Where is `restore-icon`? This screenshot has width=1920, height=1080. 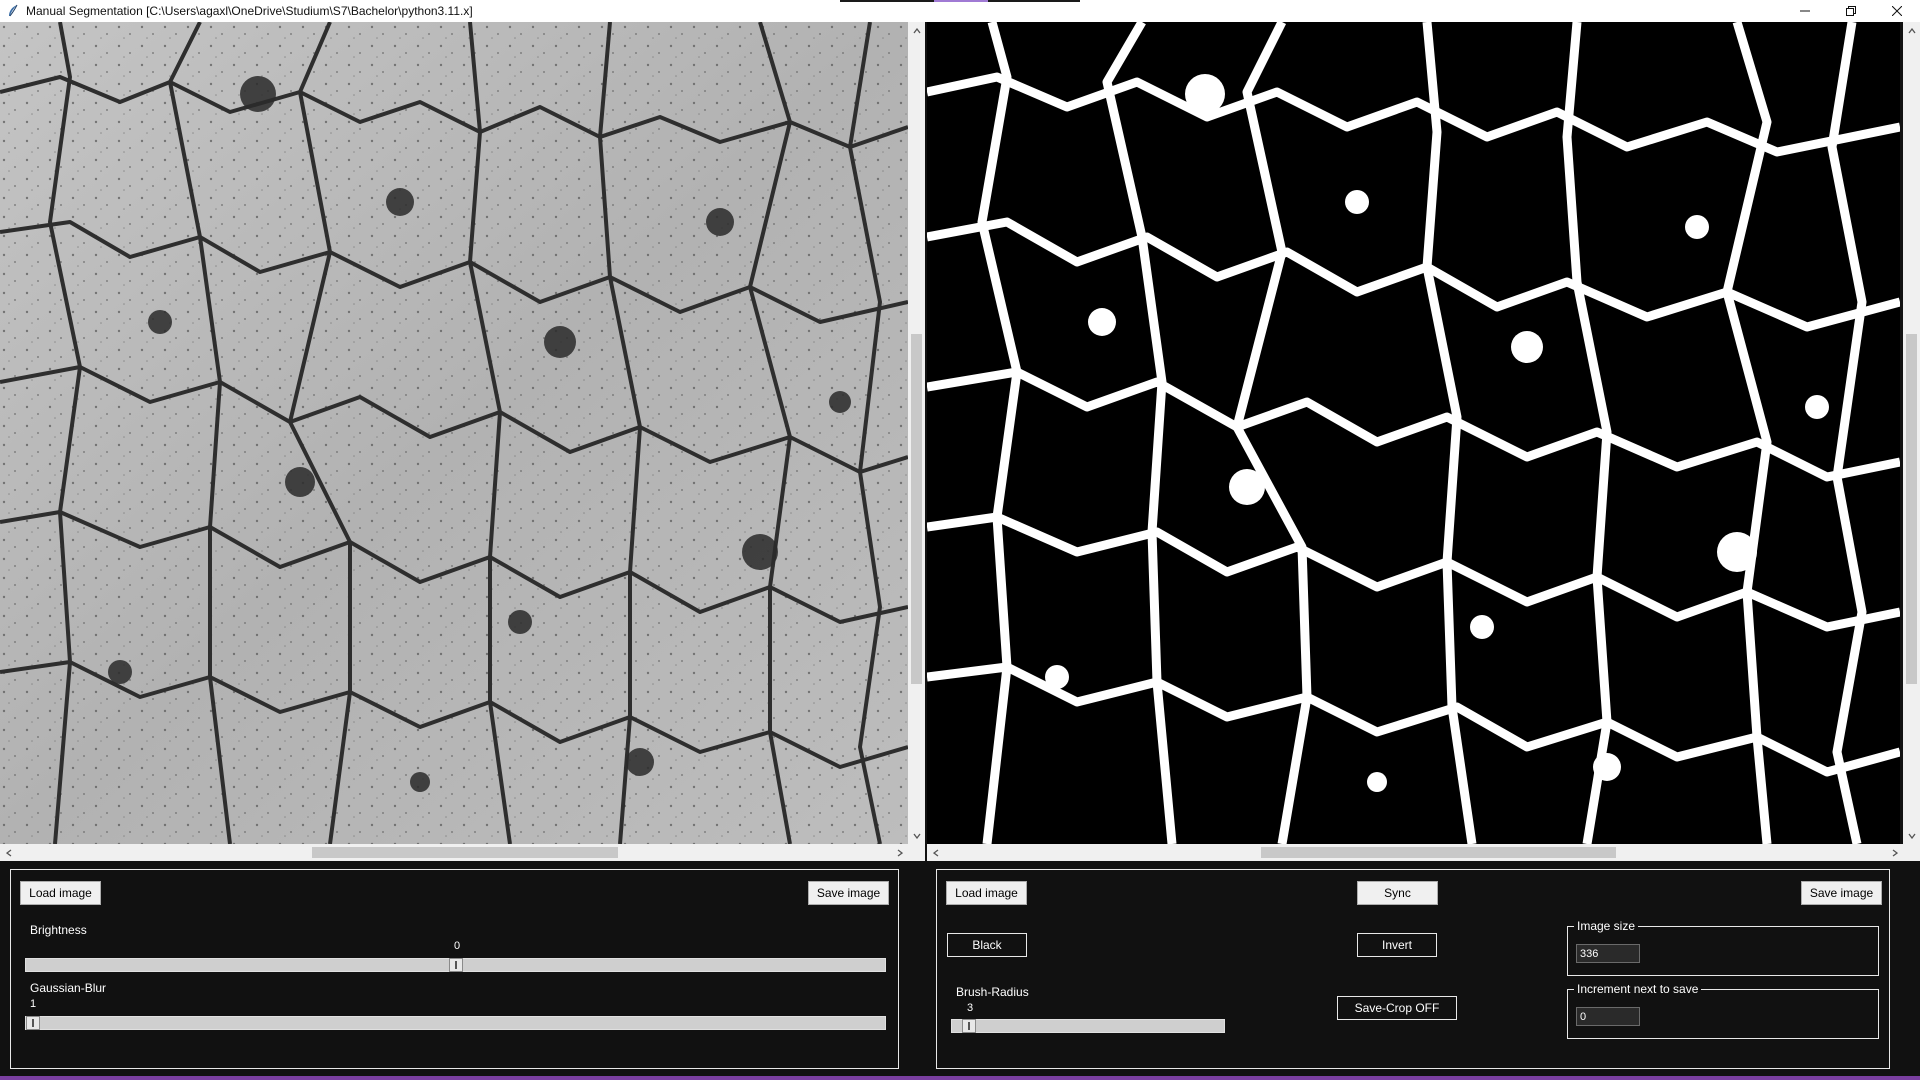 restore-icon is located at coordinates (1851, 11).